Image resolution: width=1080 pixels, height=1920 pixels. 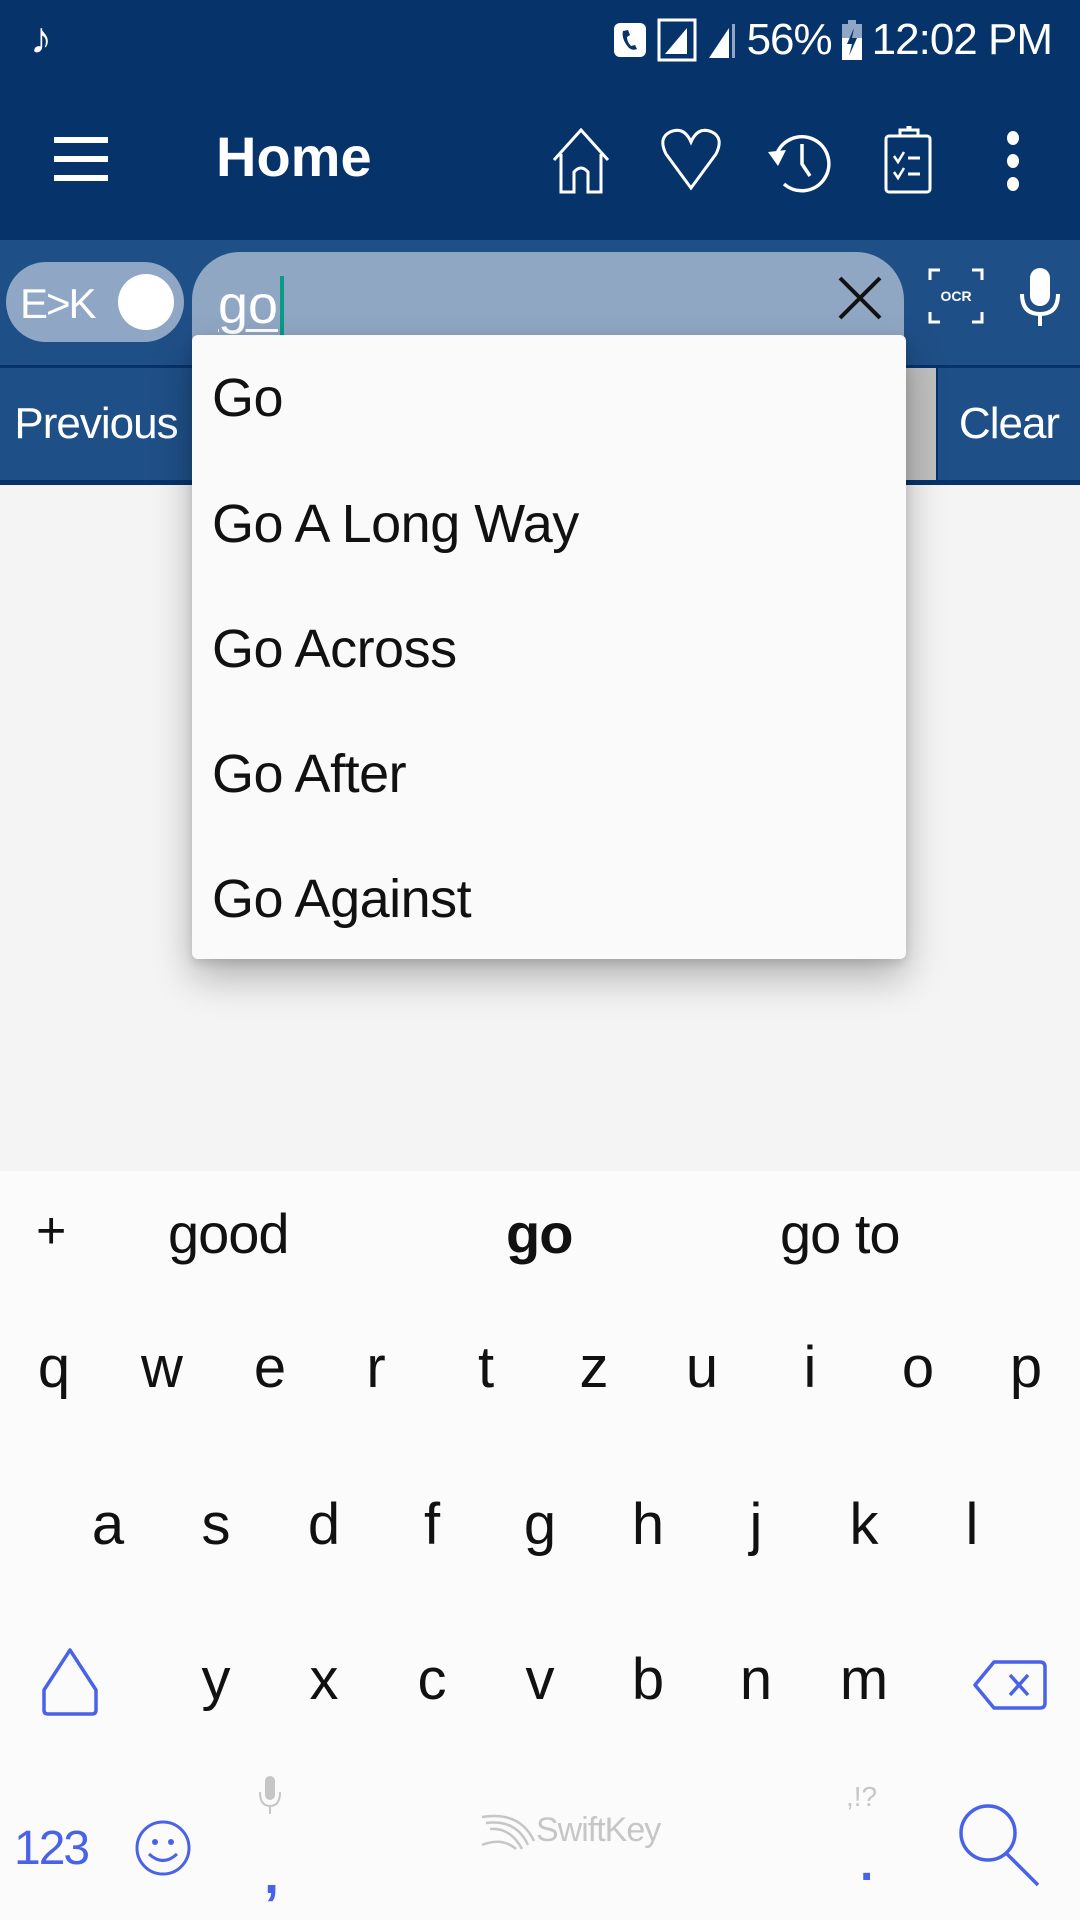 What do you see at coordinates (270, 1795) in the screenshot?
I see `voice-mic-hint-icon` at bounding box center [270, 1795].